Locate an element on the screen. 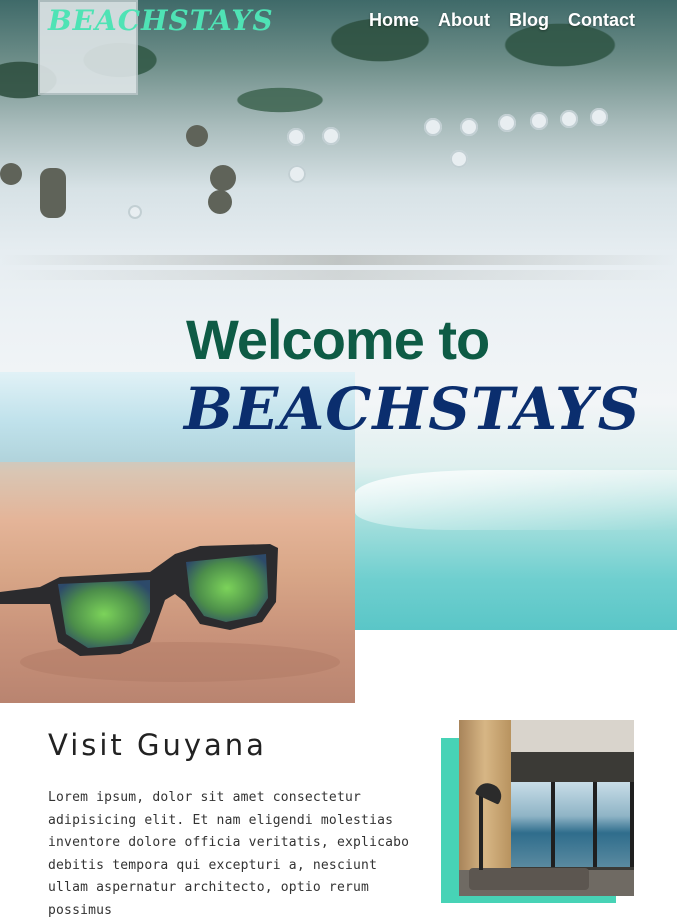  sofa is located at coordinates (529, 879).